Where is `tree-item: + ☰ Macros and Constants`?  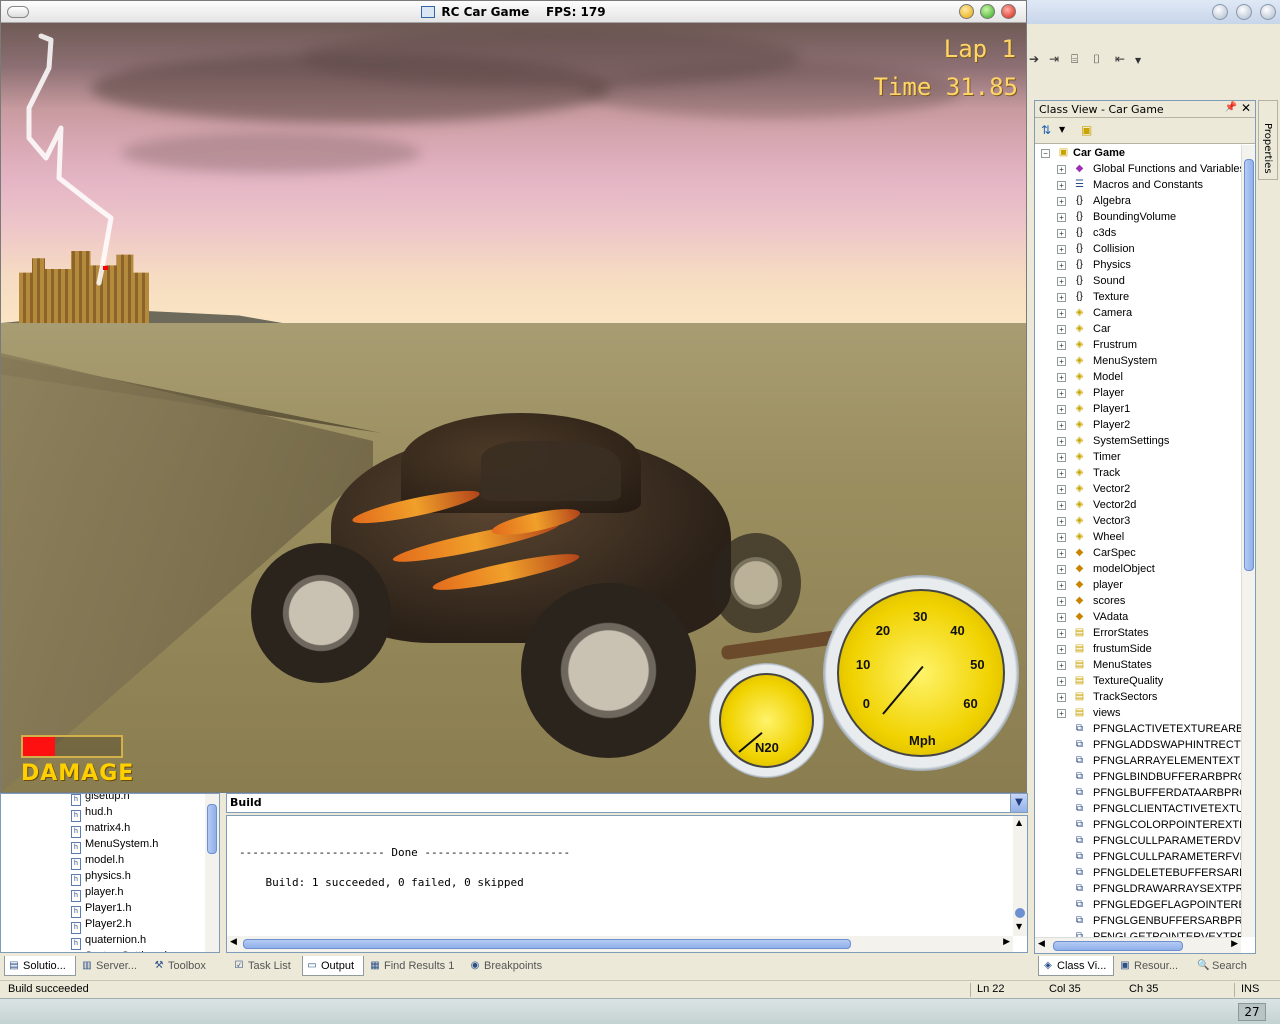
tree-item: + ☰ Macros and Constants is located at coordinates (1138, 185).